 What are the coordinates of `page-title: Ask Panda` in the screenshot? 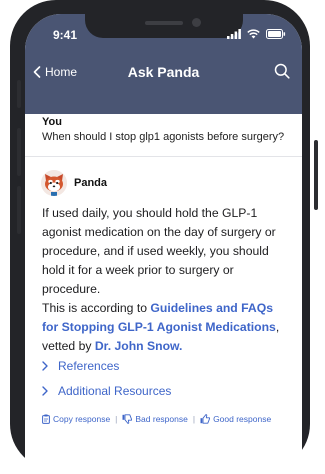 It's located at (163, 72).